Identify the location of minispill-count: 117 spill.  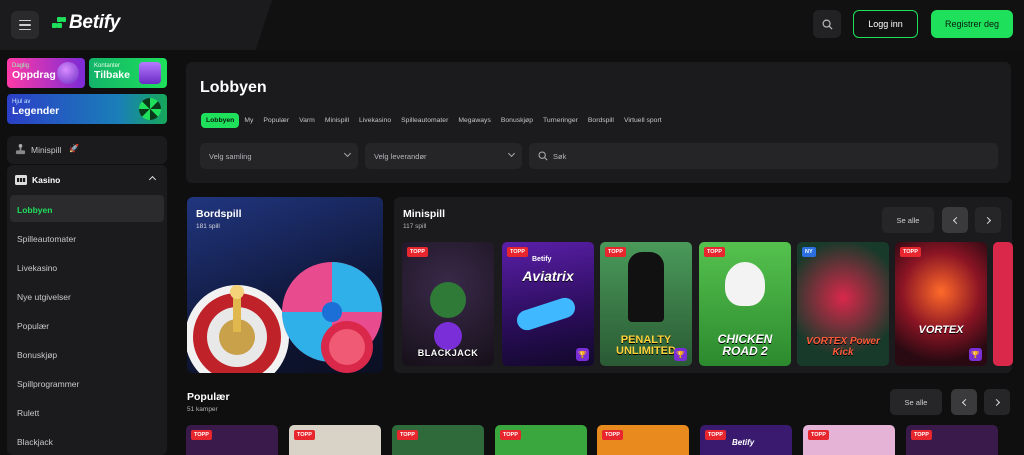
(415, 226).